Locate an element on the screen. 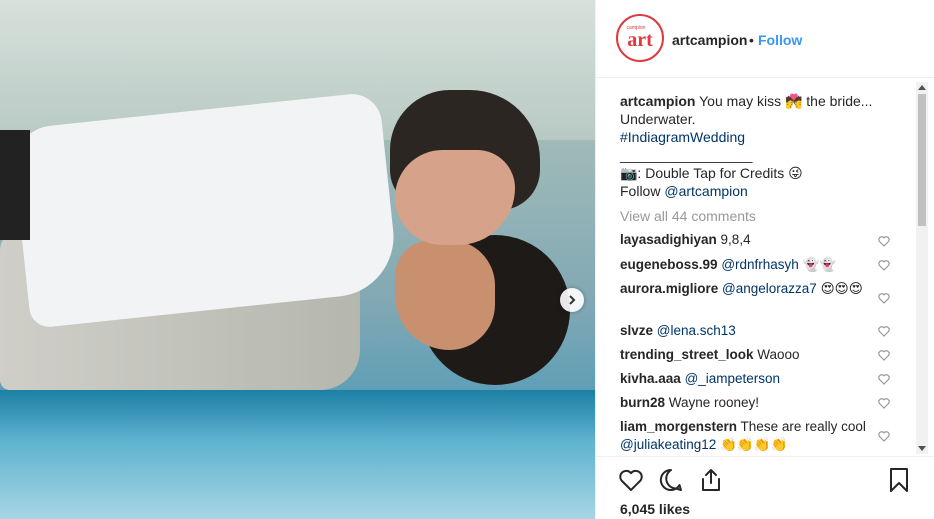  photo-belt is located at coordinates (15, 185).